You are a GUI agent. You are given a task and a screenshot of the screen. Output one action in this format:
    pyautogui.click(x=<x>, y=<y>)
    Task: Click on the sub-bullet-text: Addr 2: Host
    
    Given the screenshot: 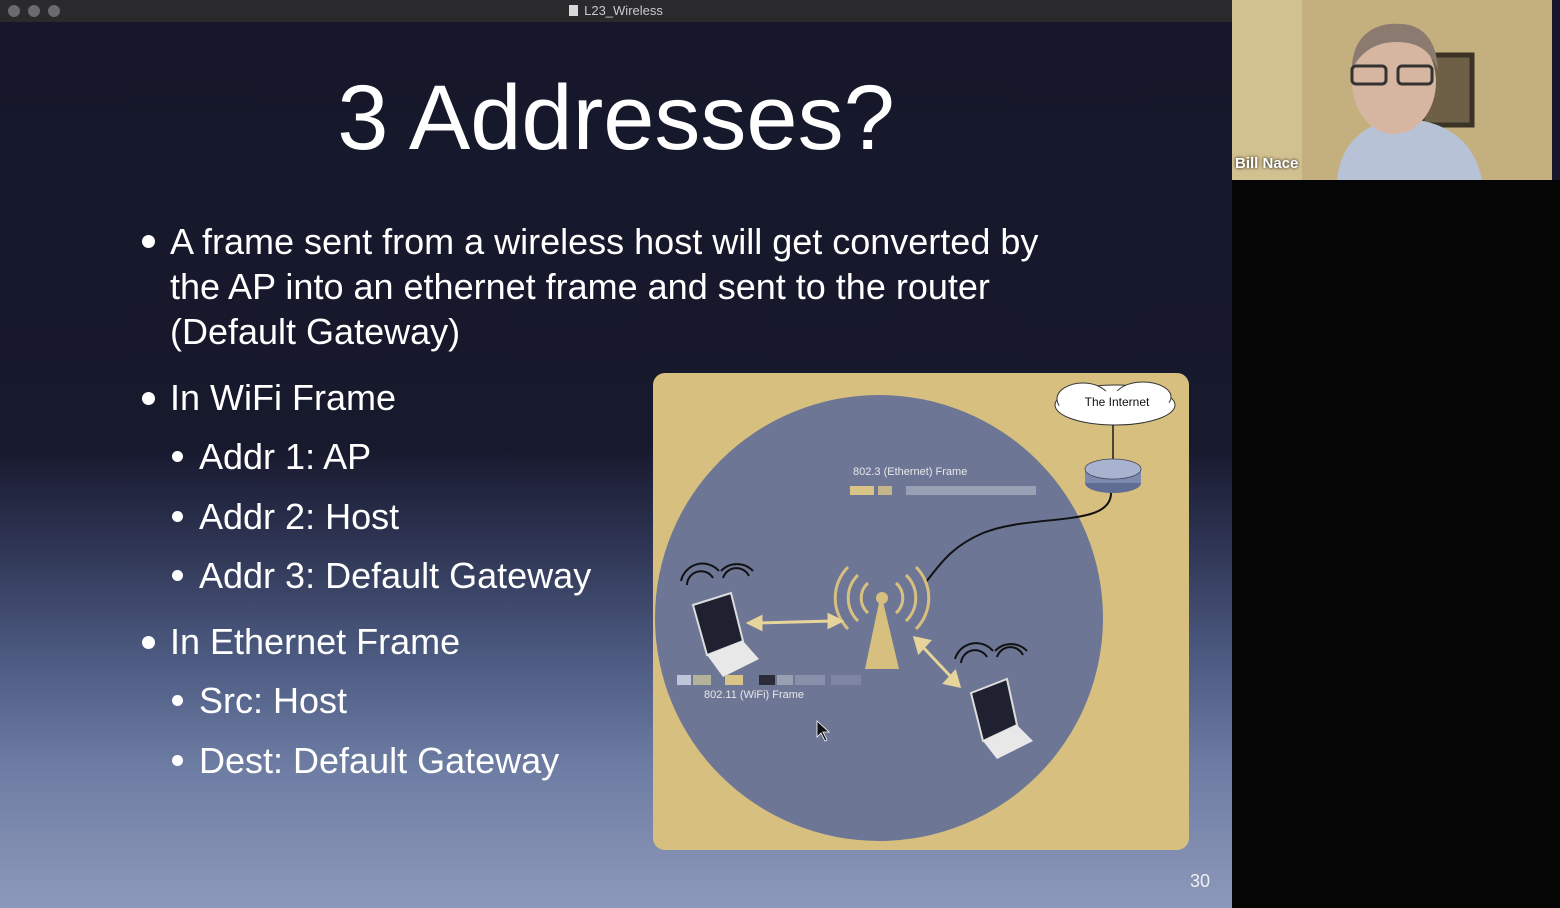 What is the action you would take?
    pyautogui.click(x=299, y=516)
    